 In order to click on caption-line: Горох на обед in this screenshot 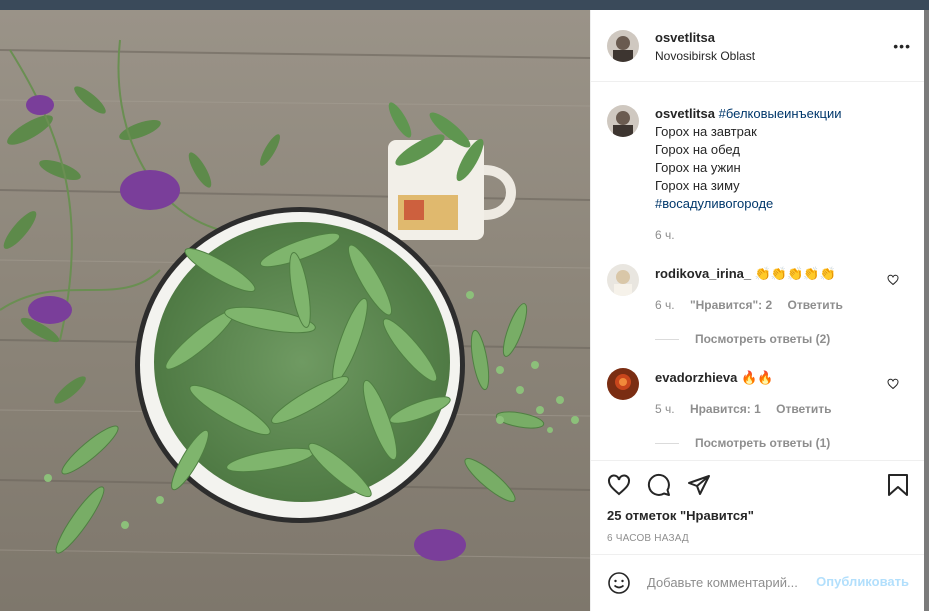, I will do `click(697, 149)`.